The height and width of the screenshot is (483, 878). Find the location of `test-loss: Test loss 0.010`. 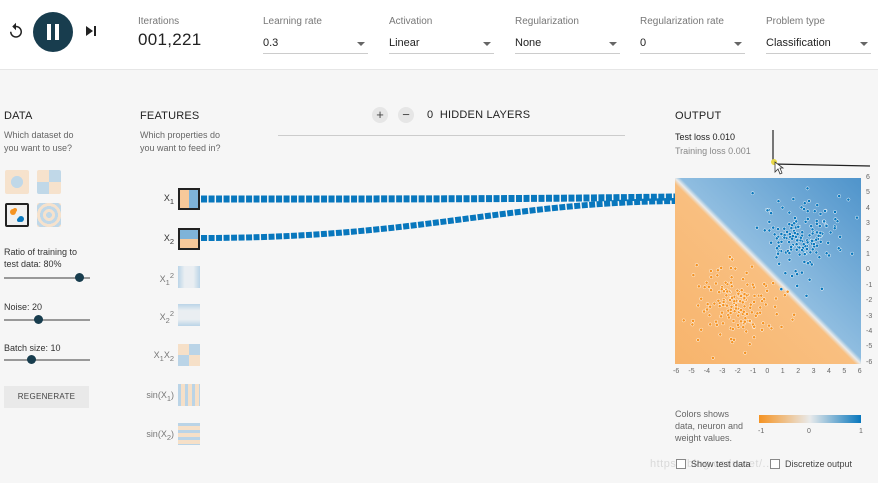

test-loss: Test loss 0.010 is located at coordinates (705, 137).